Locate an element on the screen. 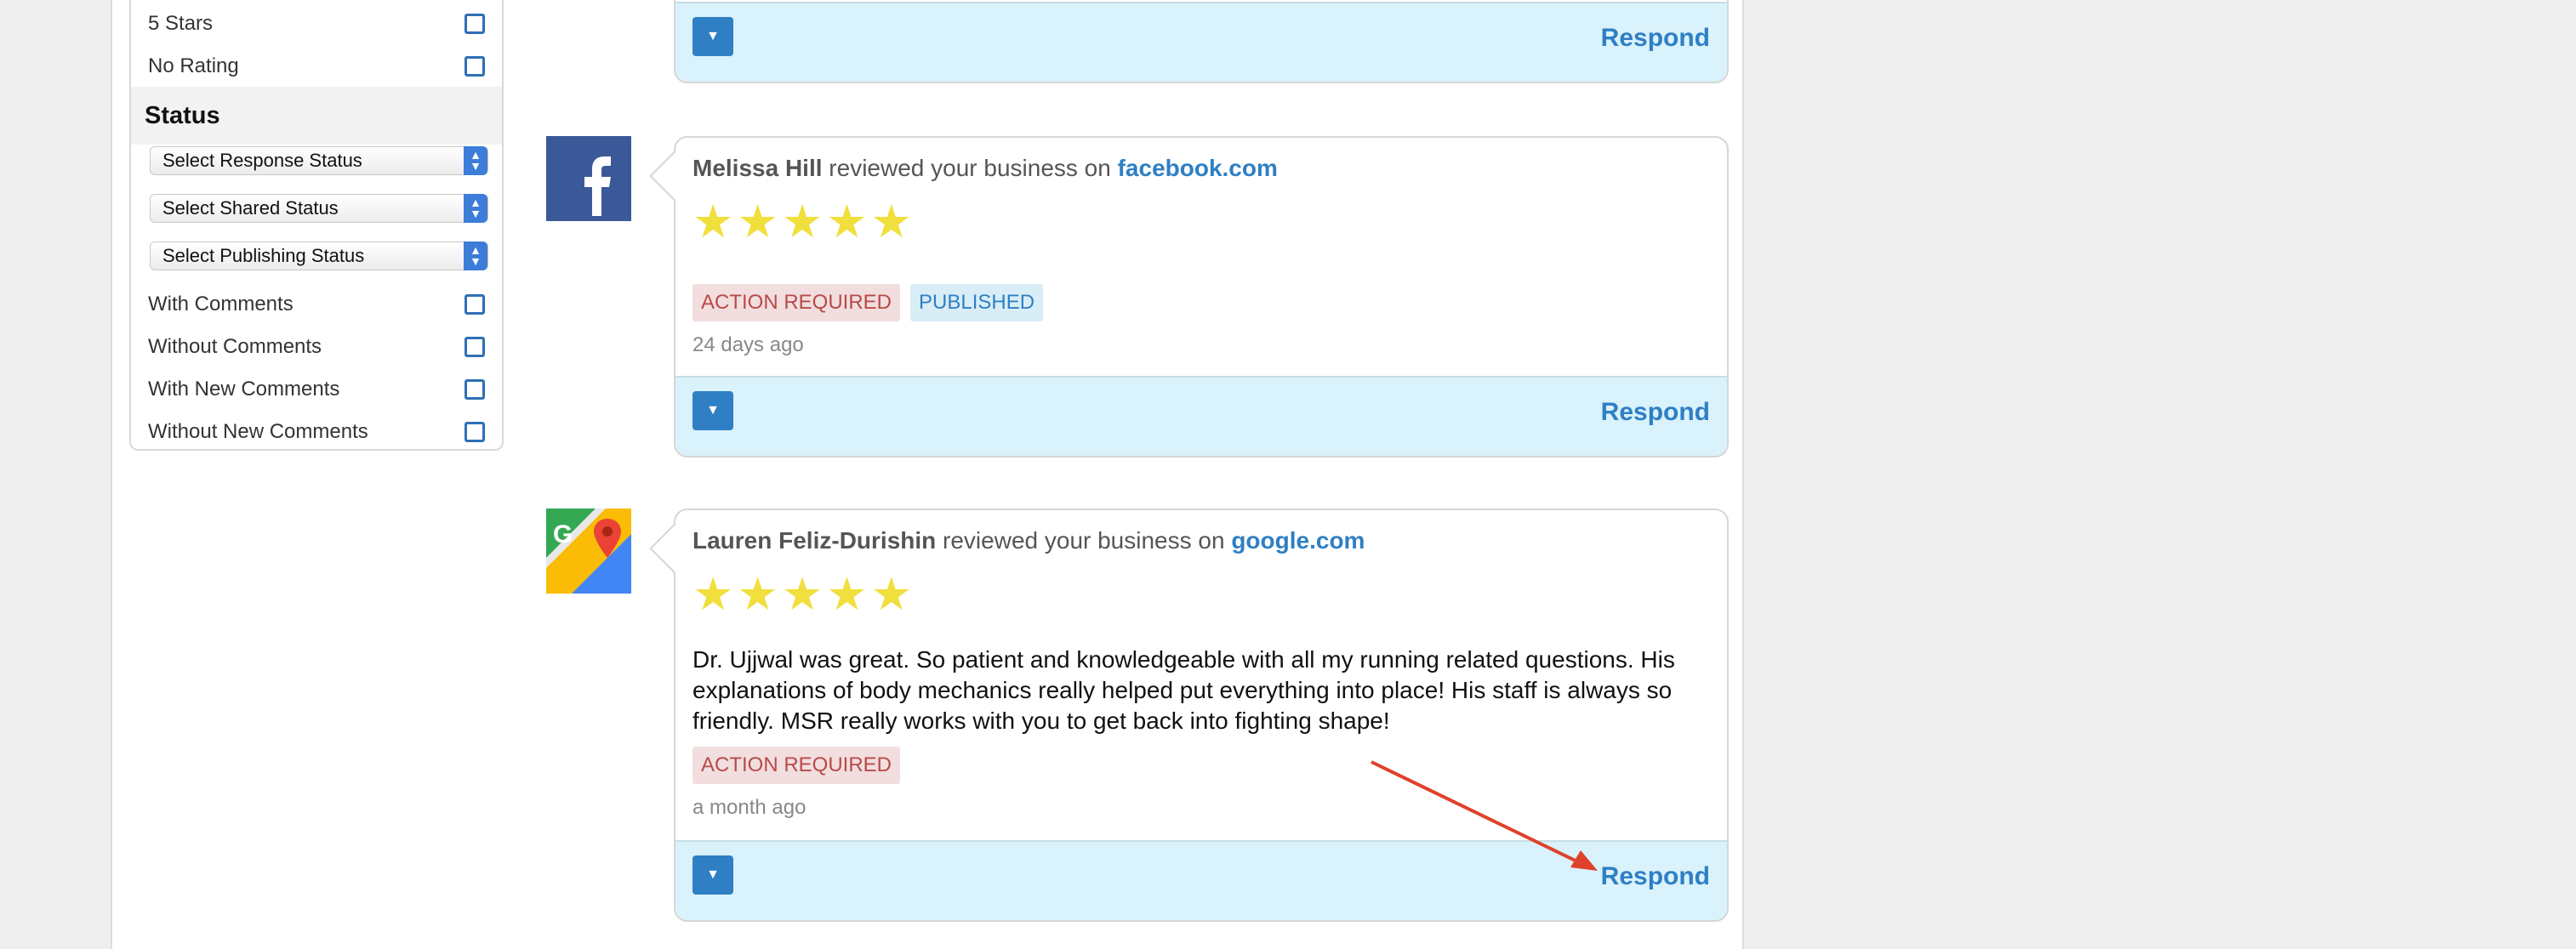  annotation-arrow-icon is located at coordinates (1485, 815).